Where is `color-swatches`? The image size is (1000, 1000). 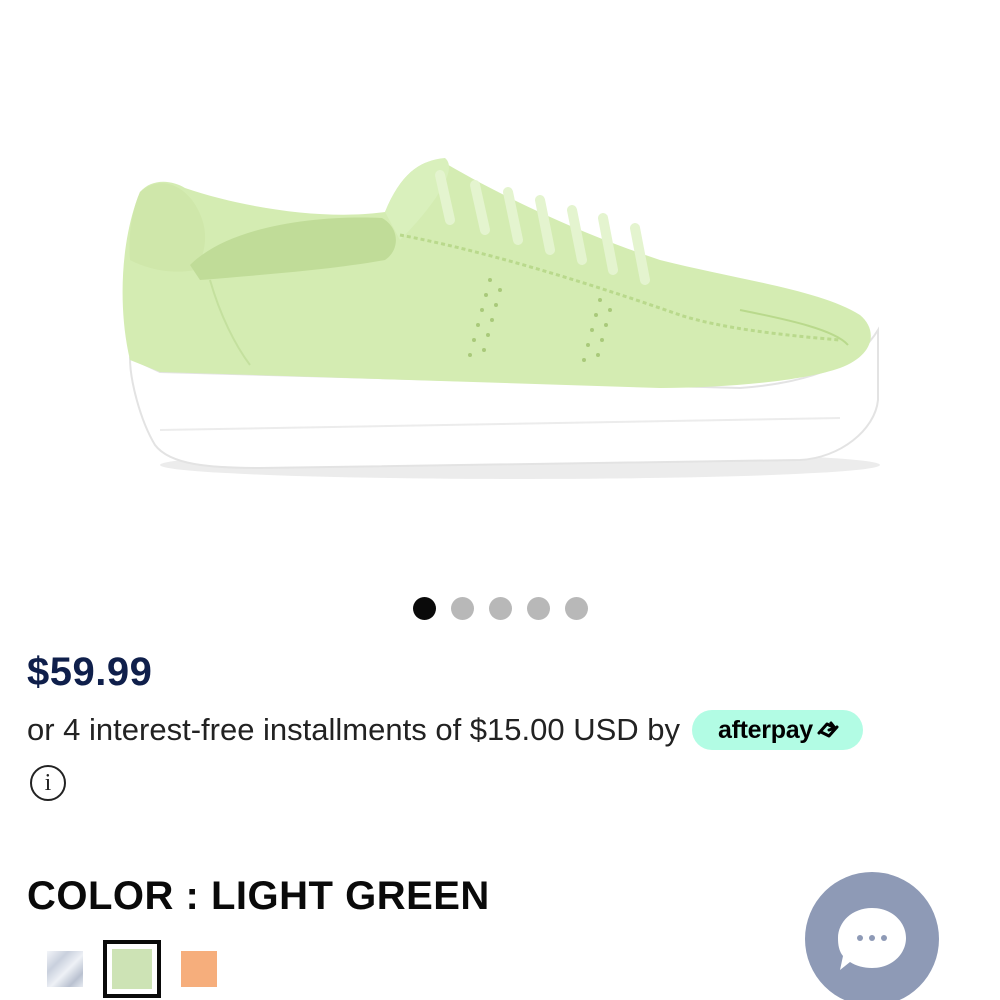 color-swatches is located at coordinates (132, 969).